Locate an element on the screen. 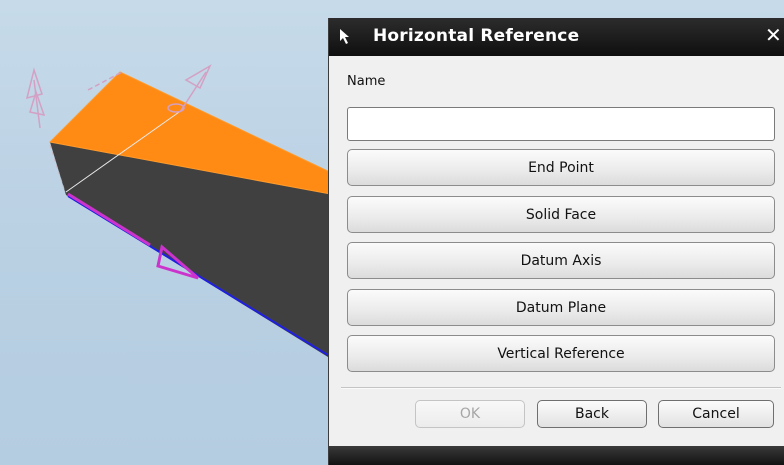  end-point-button: End Point is located at coordinates (561, 167).